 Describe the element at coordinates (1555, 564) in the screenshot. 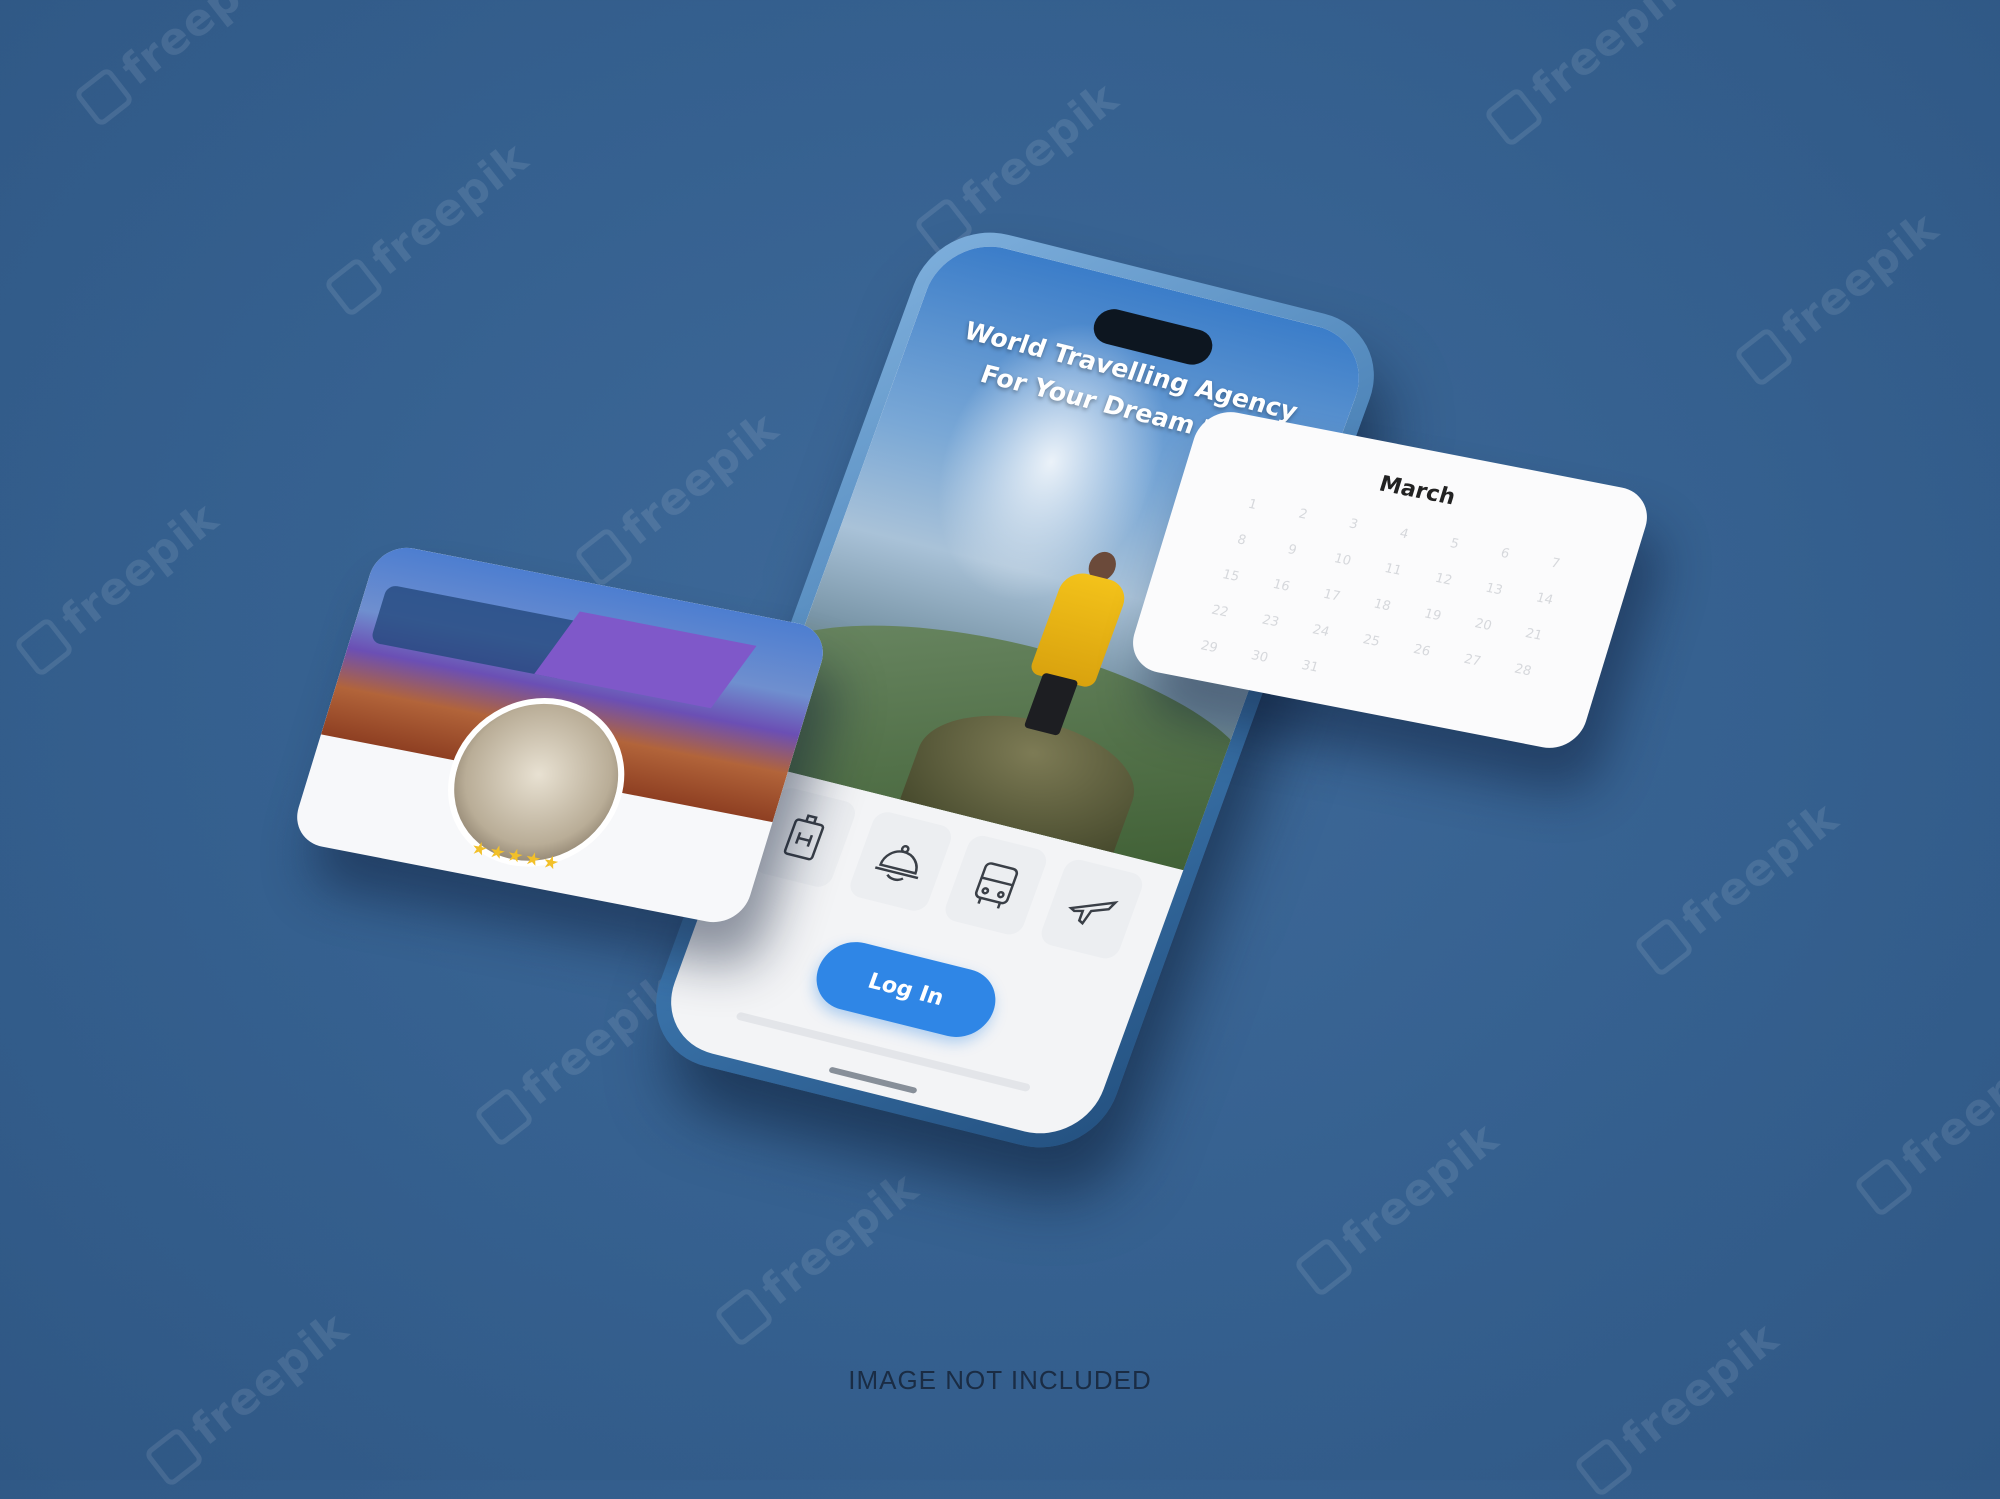

I see `calendar-day: 7` at that location.